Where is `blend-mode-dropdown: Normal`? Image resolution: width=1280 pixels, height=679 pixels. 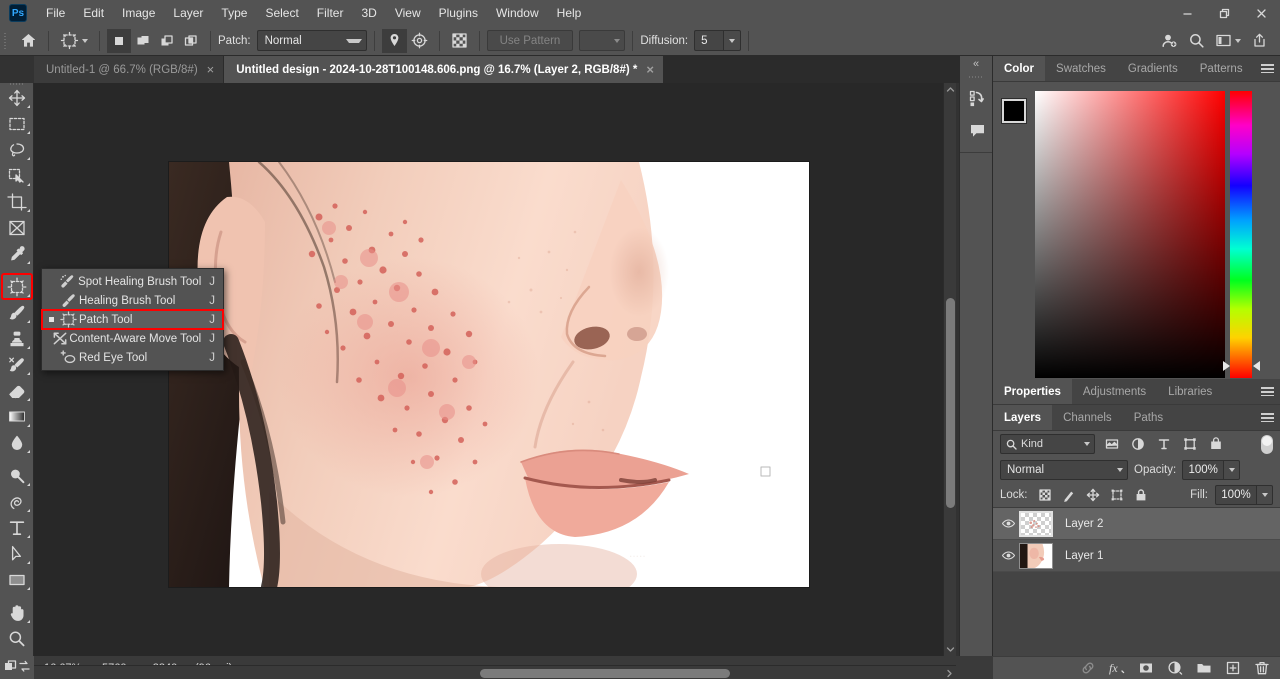
blend-mode-dropdown: Normal is located at coordinates (1064, 469).